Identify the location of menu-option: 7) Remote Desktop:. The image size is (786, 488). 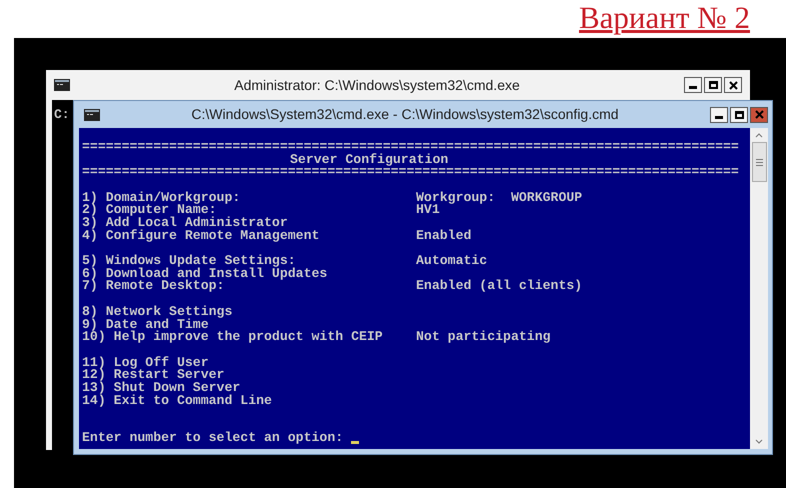
(249, 286).